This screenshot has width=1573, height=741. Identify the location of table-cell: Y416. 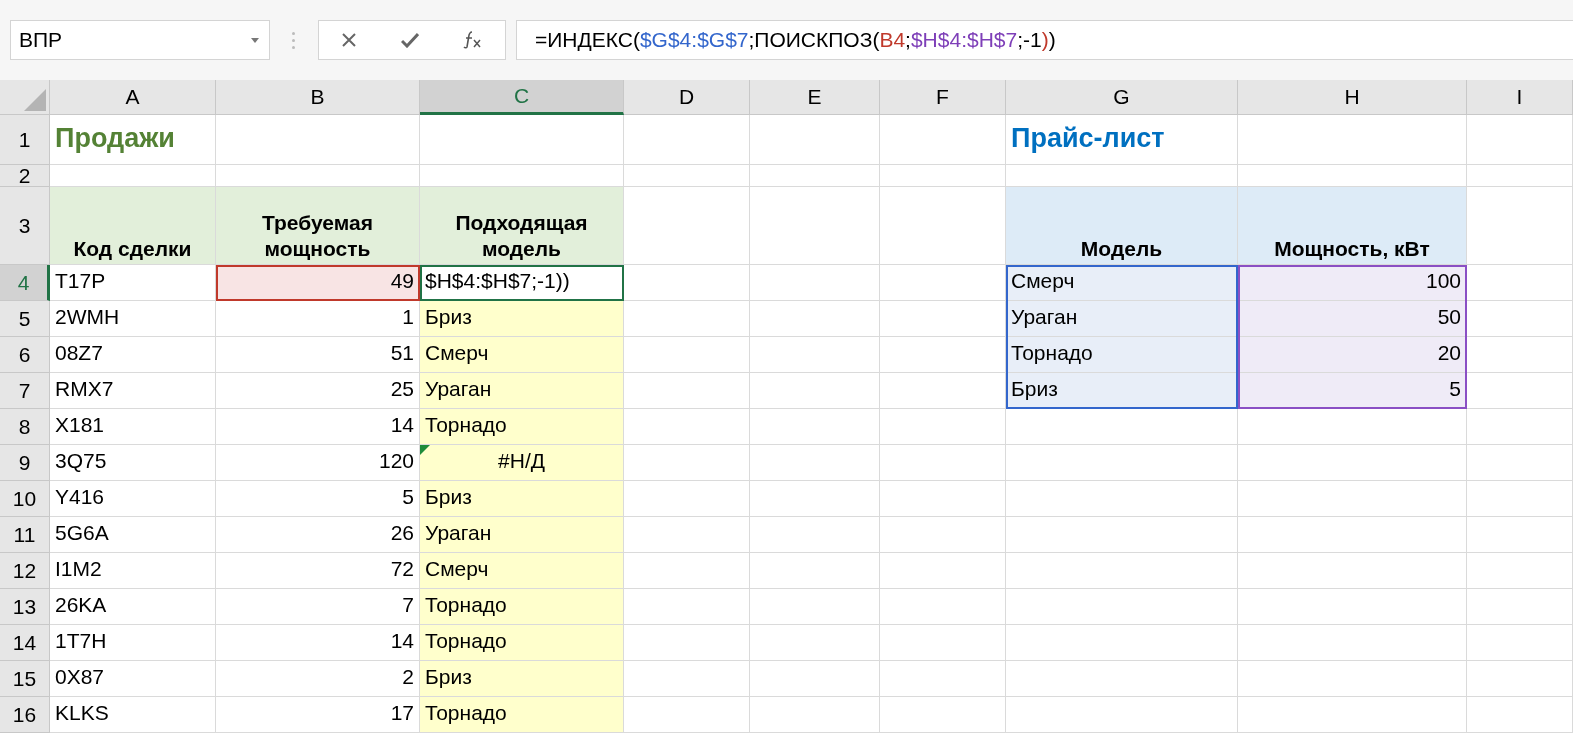
(133, 499).